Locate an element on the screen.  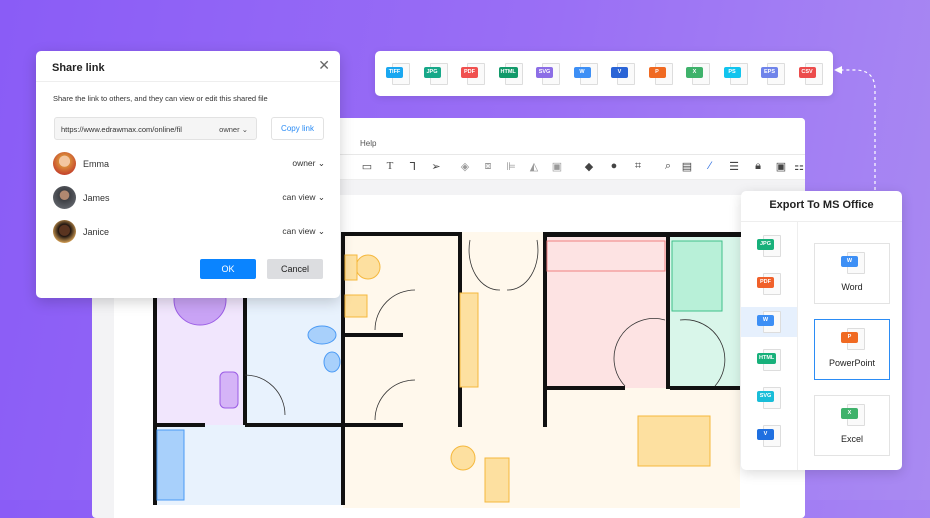
text-icon: T is located at coordinates (390, 166).